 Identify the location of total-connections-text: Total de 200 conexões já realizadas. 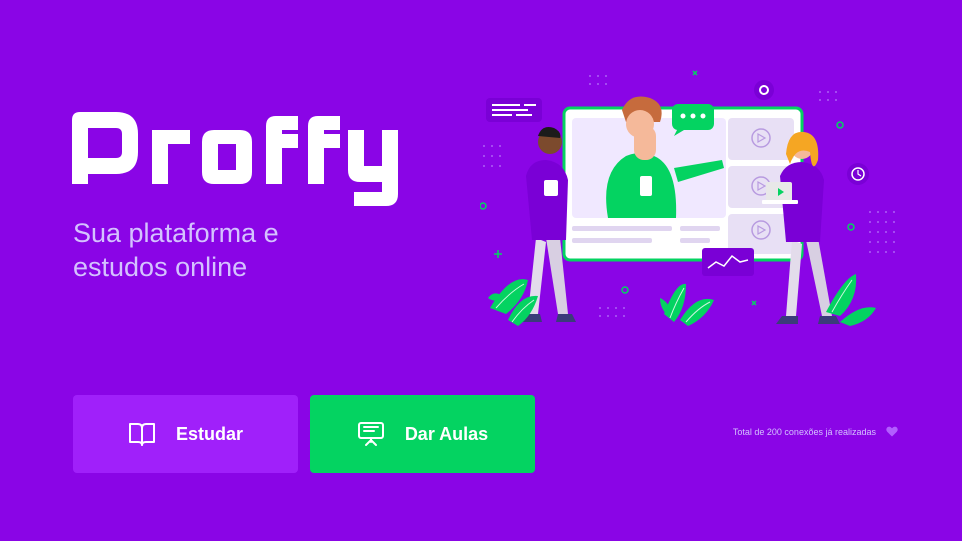
(804, 431).